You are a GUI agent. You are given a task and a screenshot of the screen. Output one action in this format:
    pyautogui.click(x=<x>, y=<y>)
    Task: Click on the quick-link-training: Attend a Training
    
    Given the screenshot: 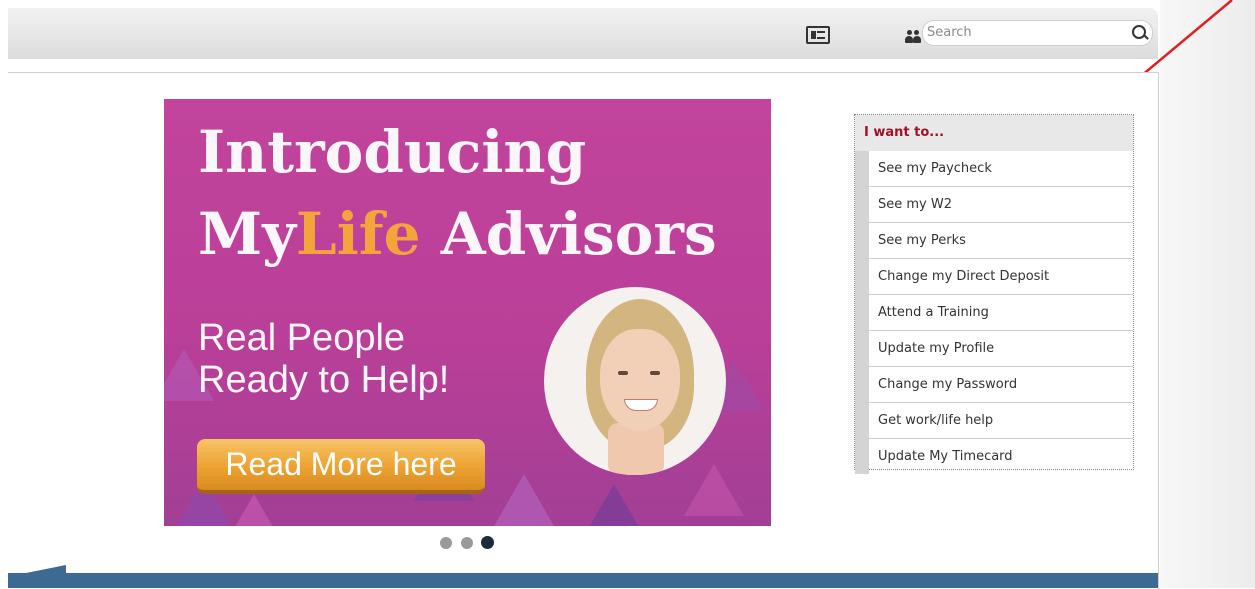 What is the action you would take?
    pyautogui.click(x=994, y=313)
    